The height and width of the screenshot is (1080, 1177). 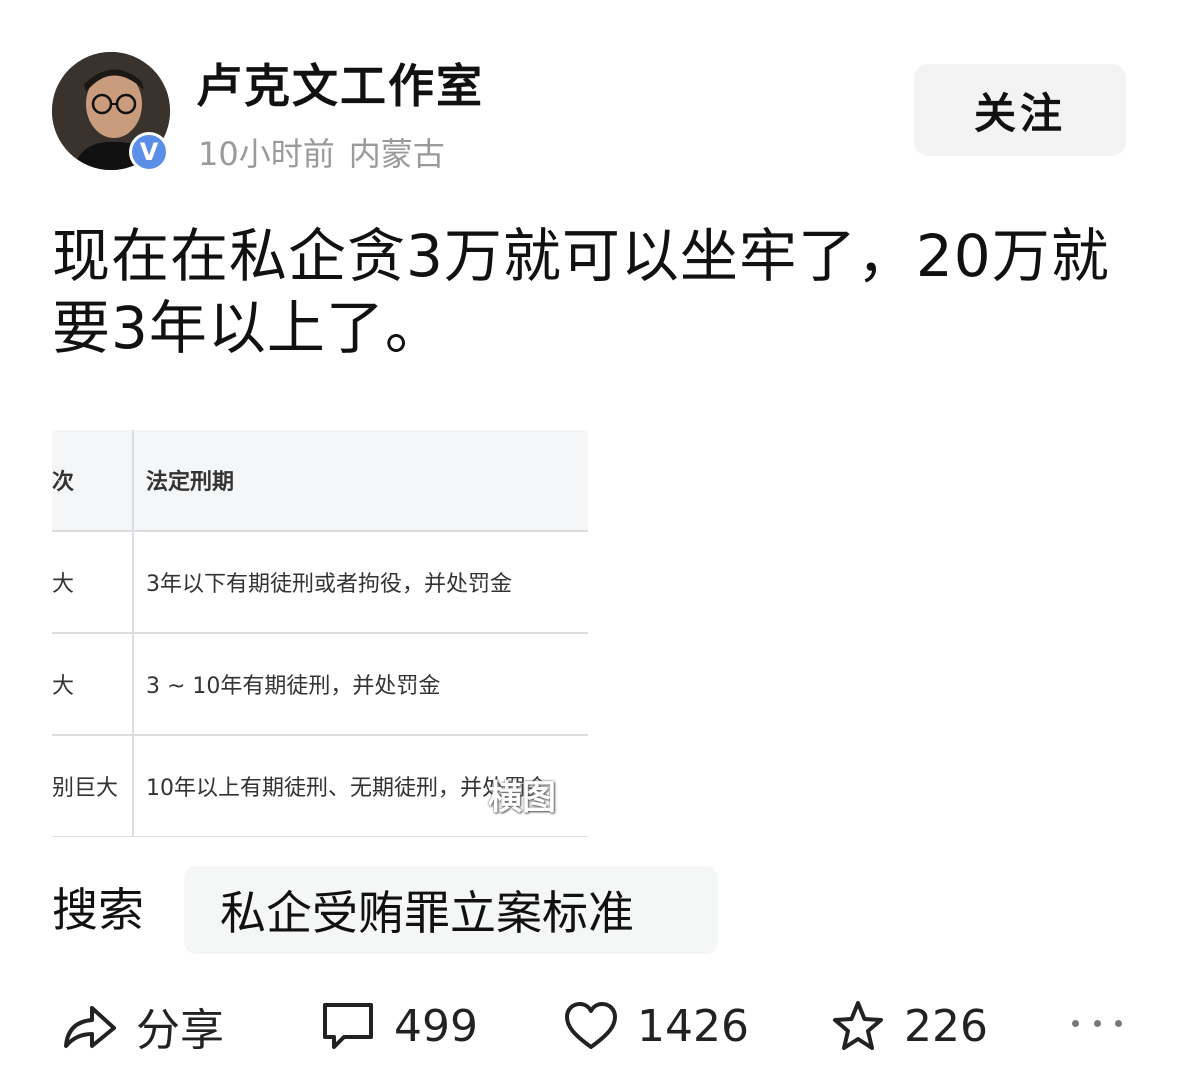 What do you see at coordinates (63, 482) in the screenshot?
I see `table-header-cell: 次` at bounding box center [63, 482].